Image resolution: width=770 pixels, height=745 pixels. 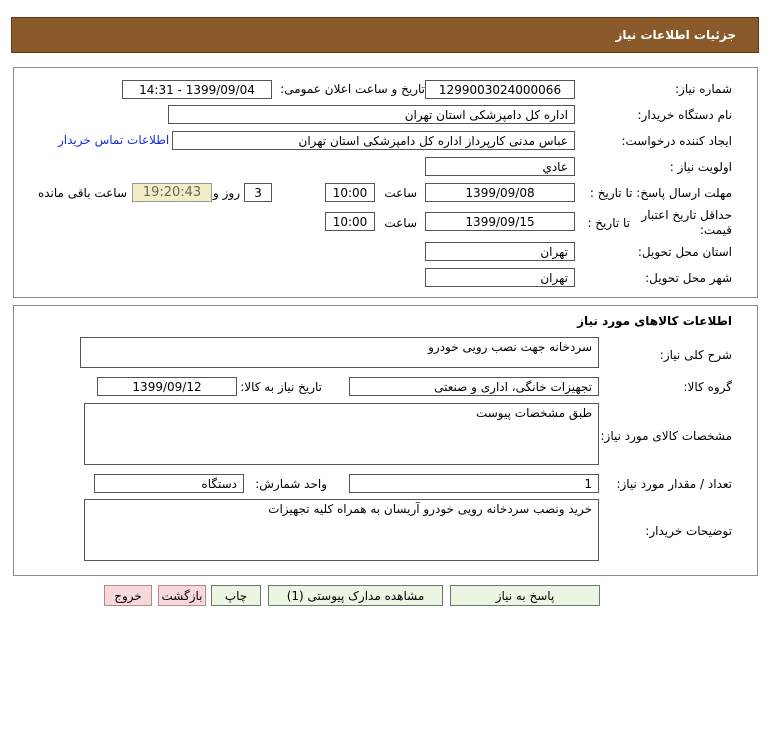 What do you see at coordinates (355, 595) in the screenshot?
I see `view-attachments-button: مشاهده مدارک پیوستی (1)` at bounding box center [355, 595].